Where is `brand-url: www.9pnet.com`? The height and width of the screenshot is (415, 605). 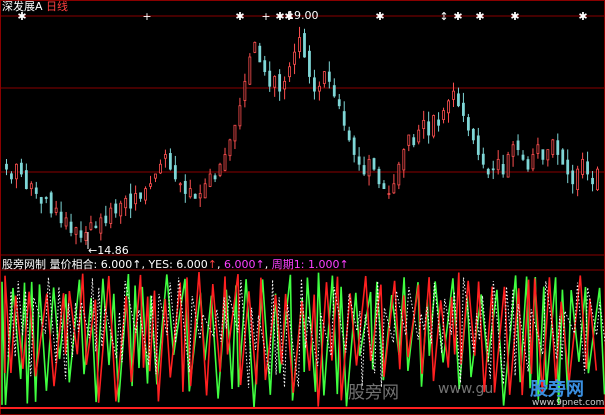
brand-url: www.9pnet.com is located at coordinates (568, 403).